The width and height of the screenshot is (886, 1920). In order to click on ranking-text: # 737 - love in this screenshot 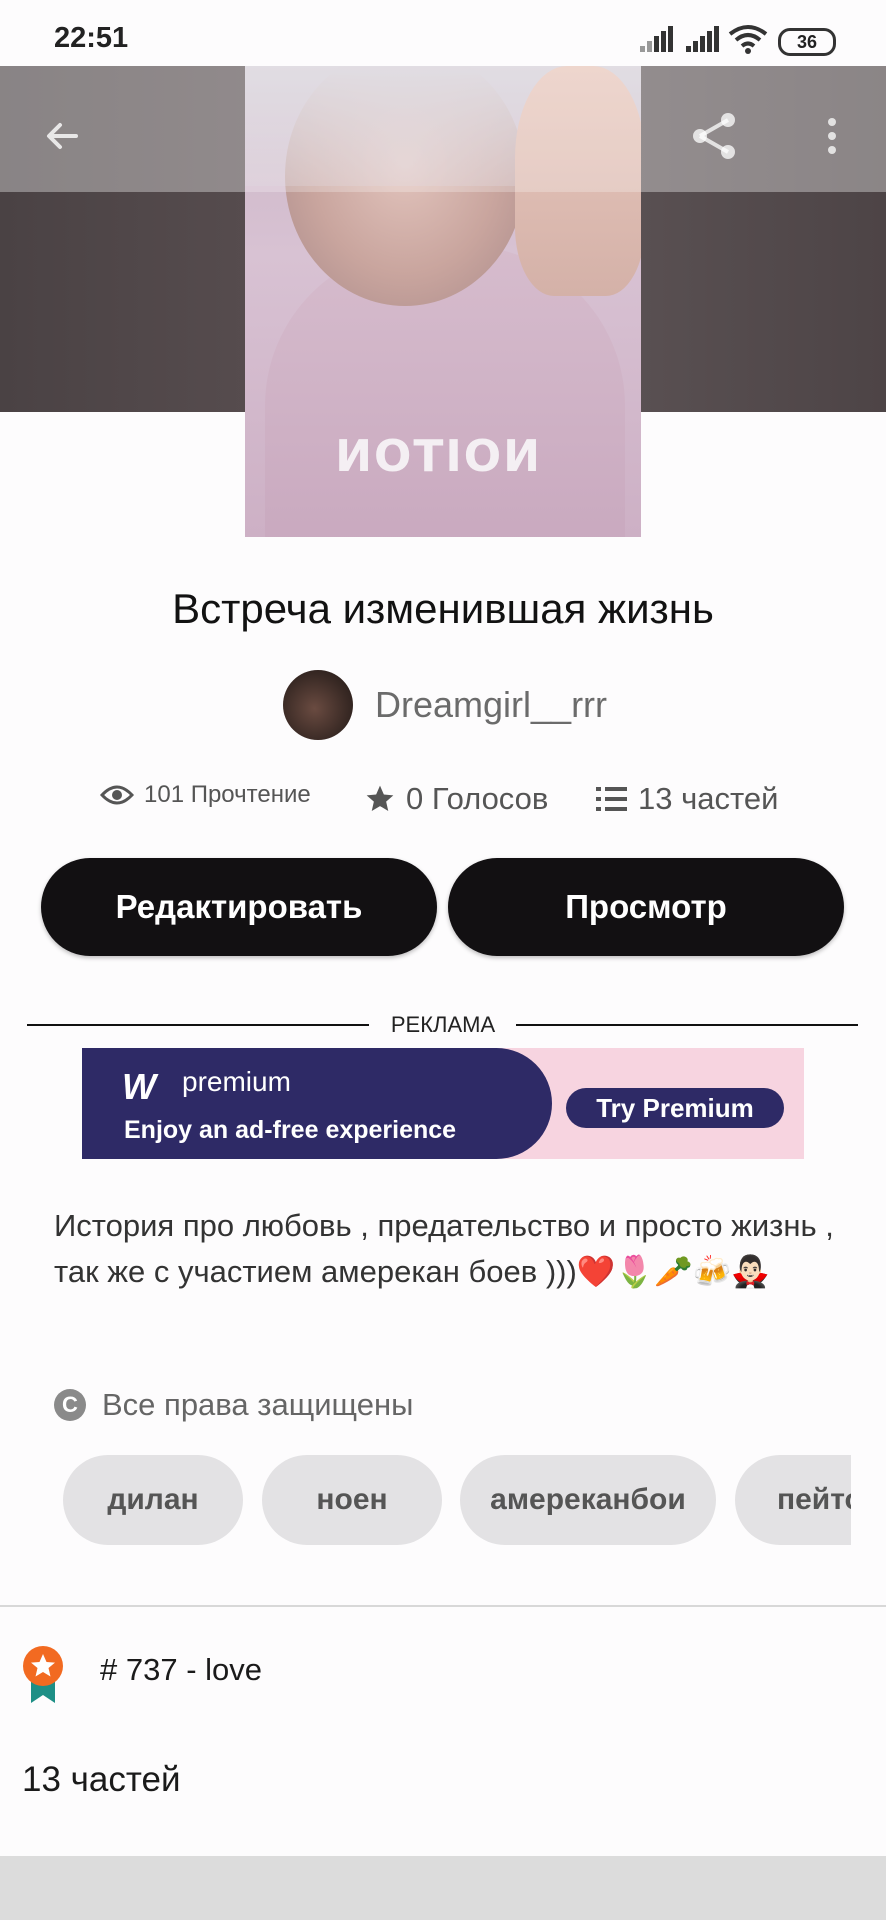, I will do `click(181, 1670)`.